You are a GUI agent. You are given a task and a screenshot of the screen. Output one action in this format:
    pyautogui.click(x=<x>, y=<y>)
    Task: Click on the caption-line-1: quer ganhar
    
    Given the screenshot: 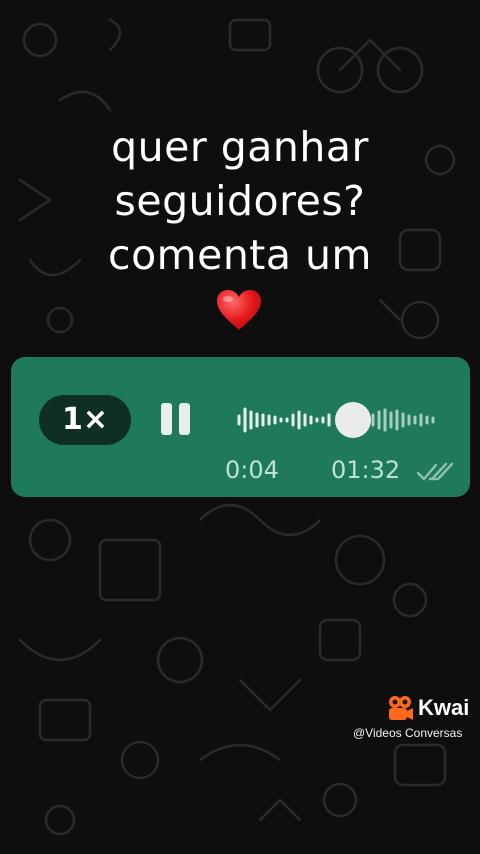 What is the action you would take?
    pyautogui.click(x=240, y=147)
    